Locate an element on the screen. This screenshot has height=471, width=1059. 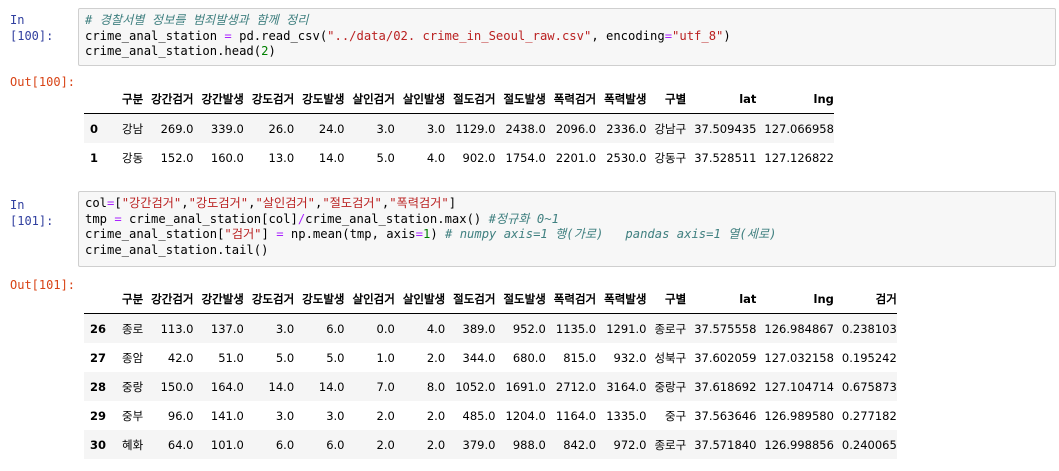
table-cell: 988.0 is located at coordinates (529, 444).